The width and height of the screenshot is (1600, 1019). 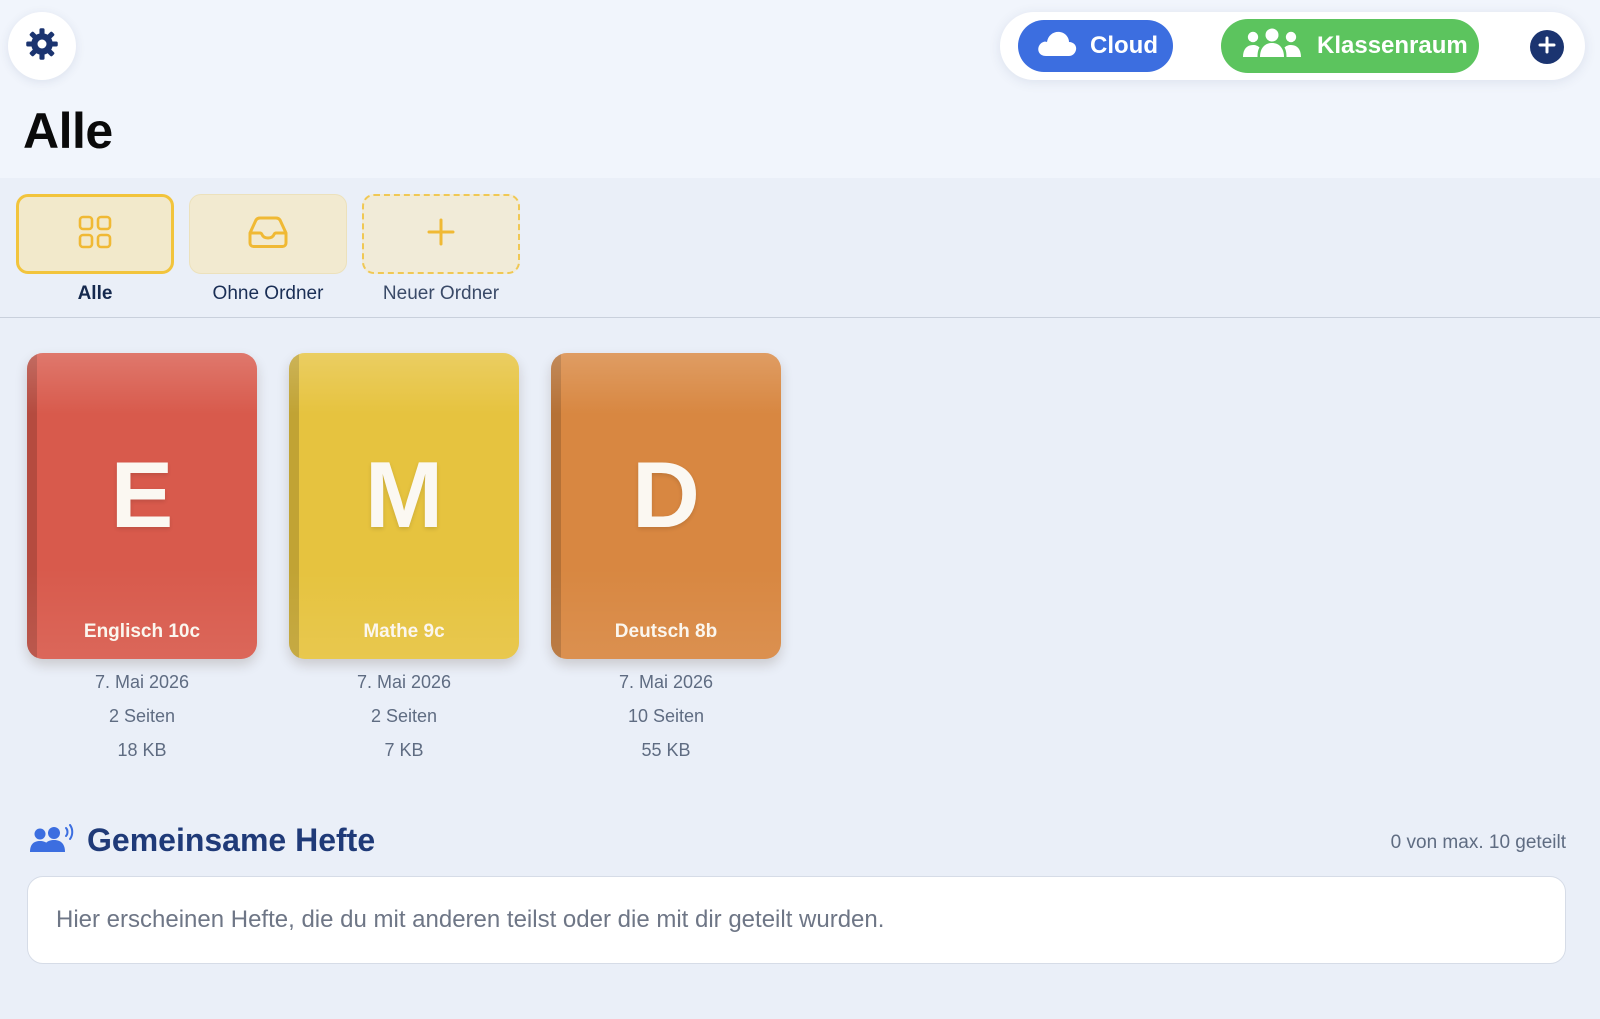 I want to click on folder-ohne-ordner: Ohne Ordner, so click(x=268, y=249).